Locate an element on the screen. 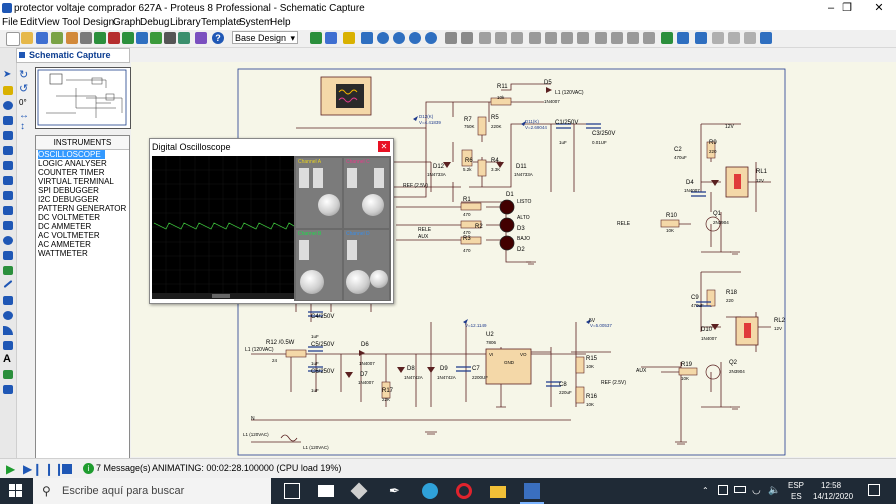  channel-b-position-slider is located at coordinates (304, 250).